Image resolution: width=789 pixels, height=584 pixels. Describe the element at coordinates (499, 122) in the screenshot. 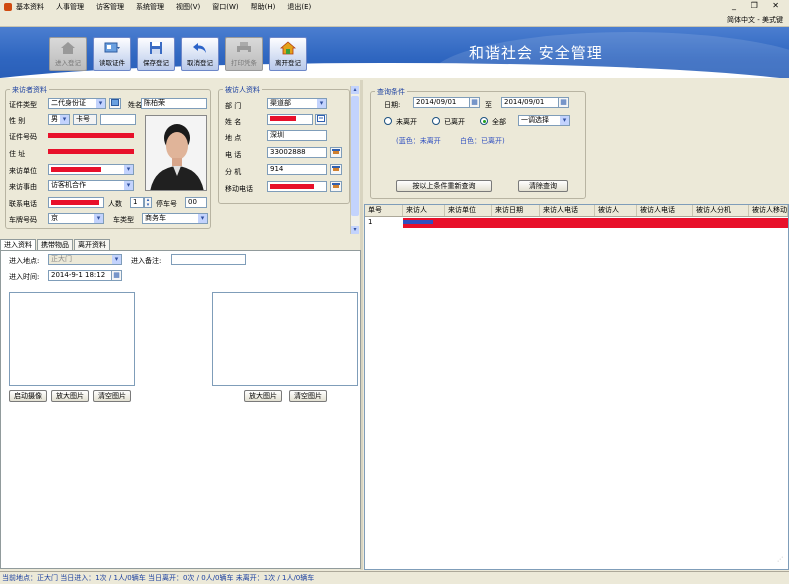

I see `radio-all-label: 全部` at that location.